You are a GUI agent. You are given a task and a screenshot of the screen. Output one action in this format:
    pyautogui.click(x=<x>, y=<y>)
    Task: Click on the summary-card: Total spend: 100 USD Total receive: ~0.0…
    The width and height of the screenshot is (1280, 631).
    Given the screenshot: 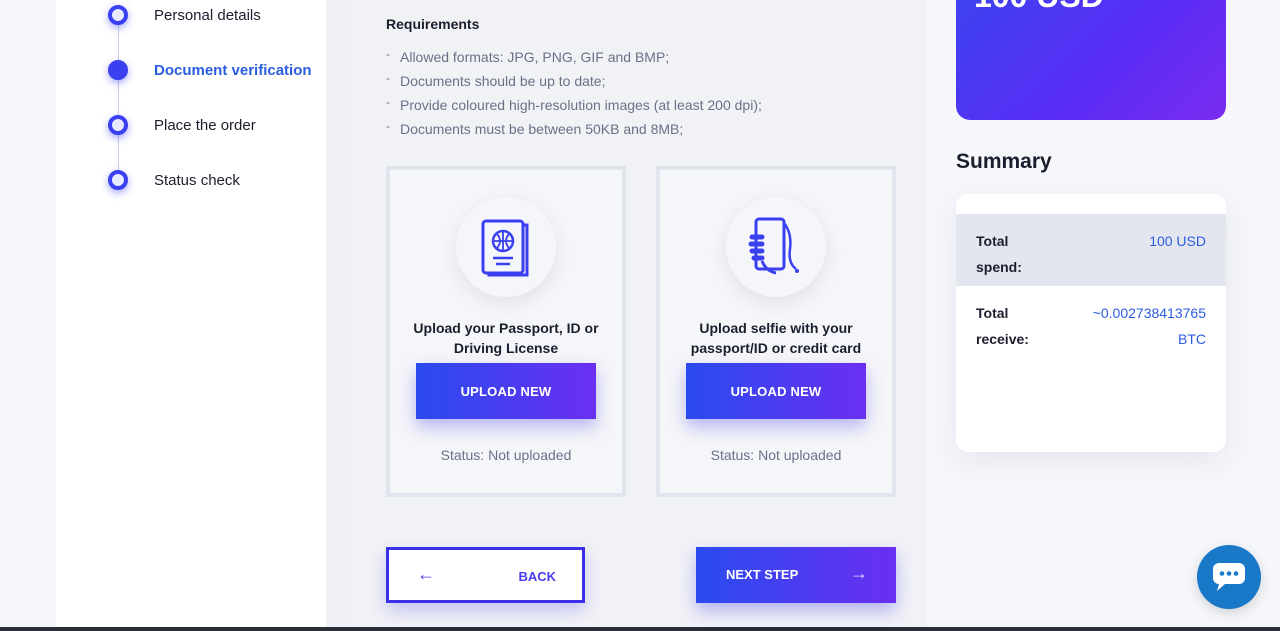 What is the action you would take?
    pyautogui.click(x=1091, y=323)
    